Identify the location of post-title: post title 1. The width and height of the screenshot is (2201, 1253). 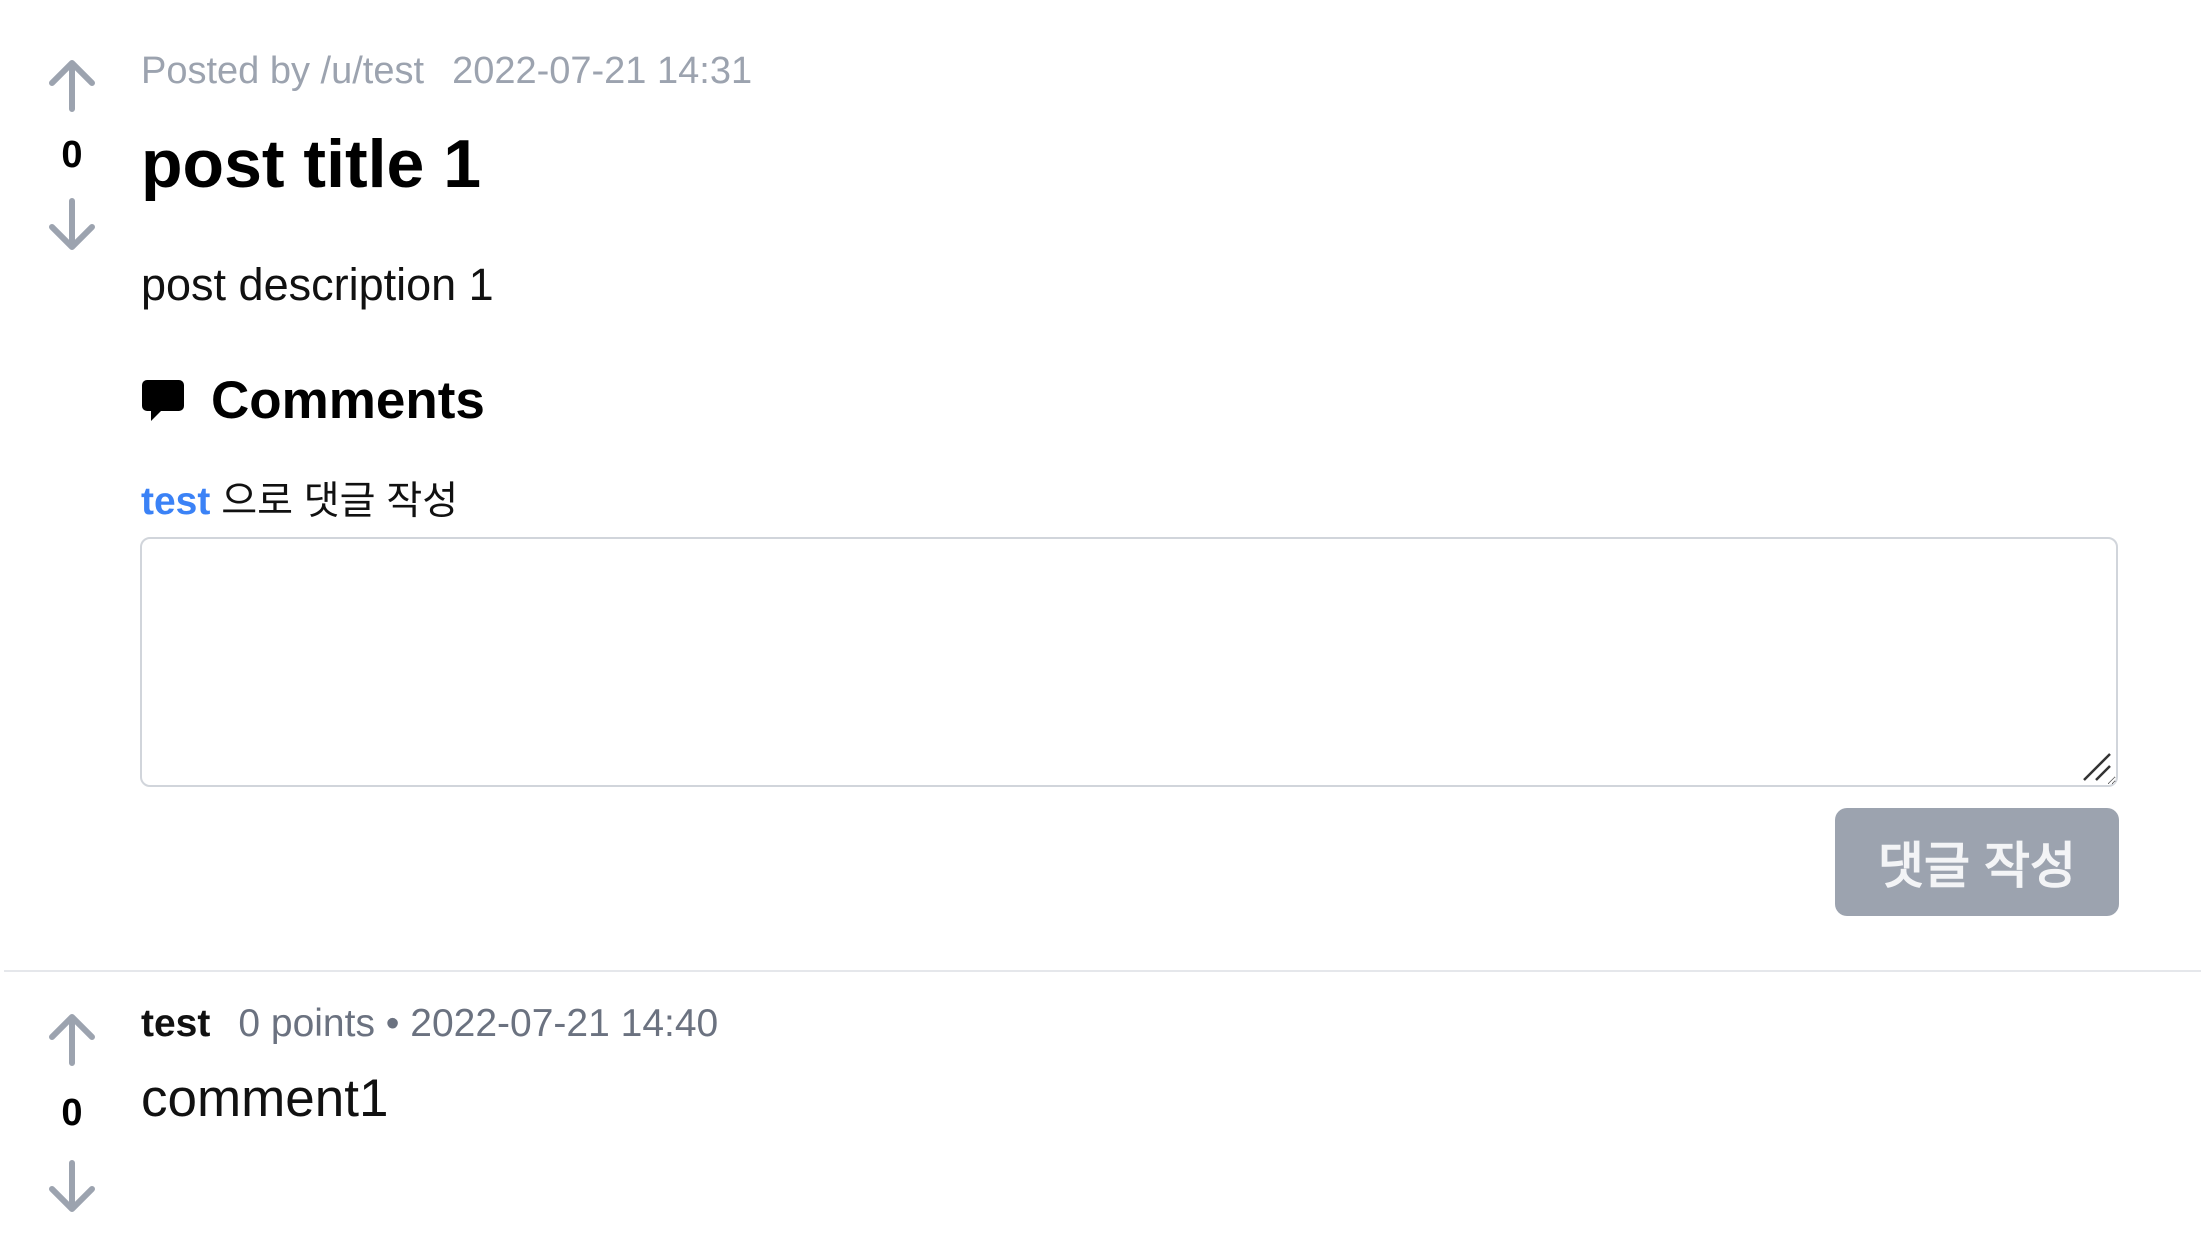
(311, 164).